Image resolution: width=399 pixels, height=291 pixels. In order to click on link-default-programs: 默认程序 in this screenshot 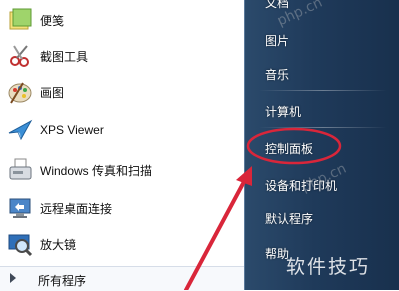, I will do `click(289, 218)`.